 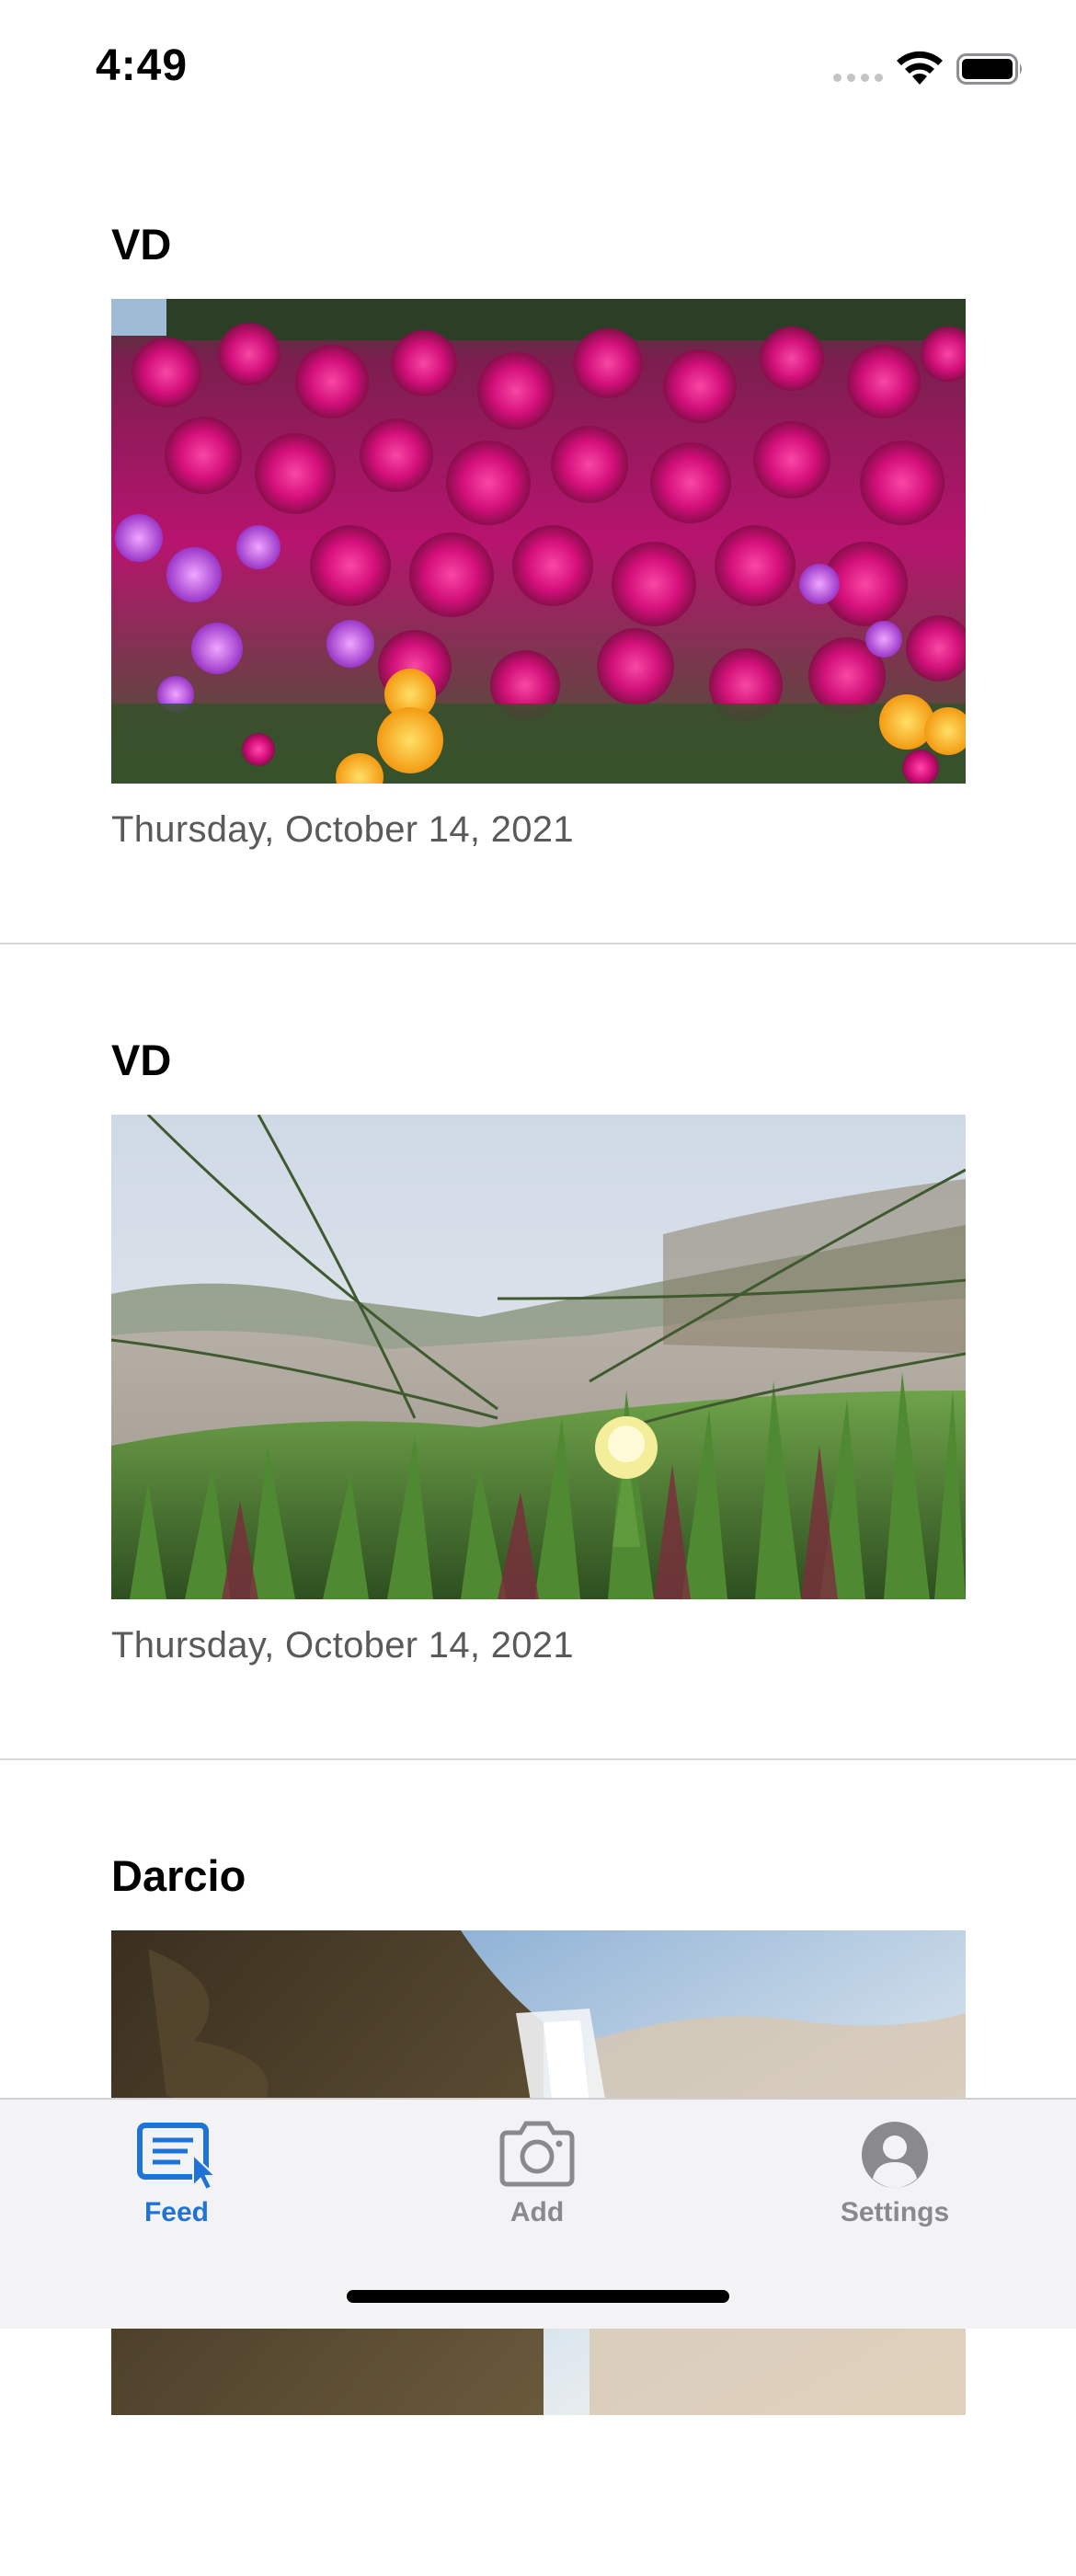 I want to click on tab-label: Settings, so click(x=895, y=2212).